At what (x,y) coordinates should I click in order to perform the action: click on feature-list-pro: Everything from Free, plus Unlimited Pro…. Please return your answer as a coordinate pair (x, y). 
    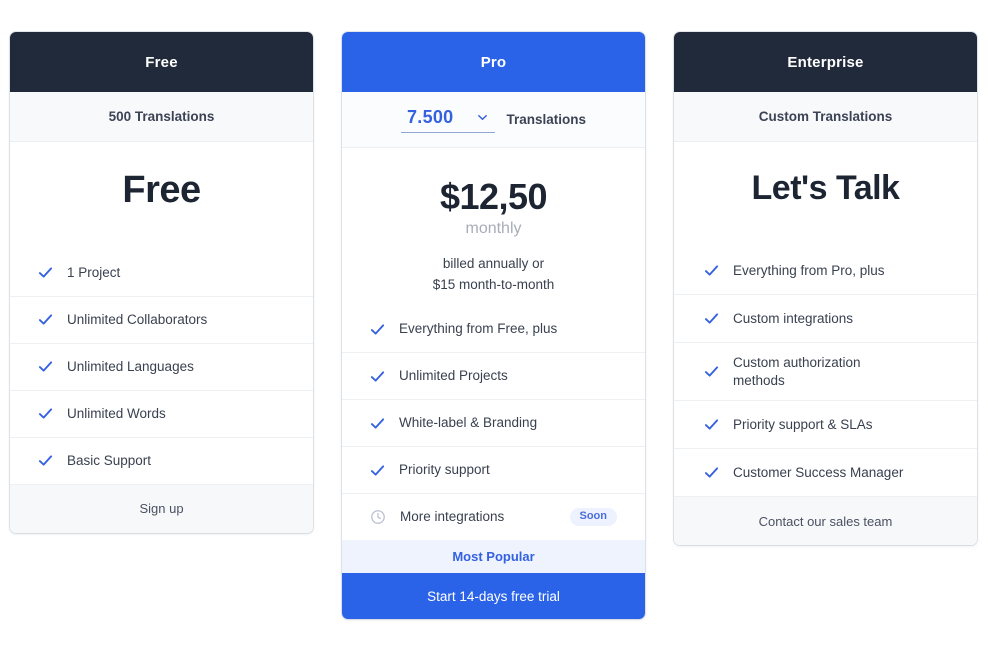
    Looking at the image, I should click on (493, 423).